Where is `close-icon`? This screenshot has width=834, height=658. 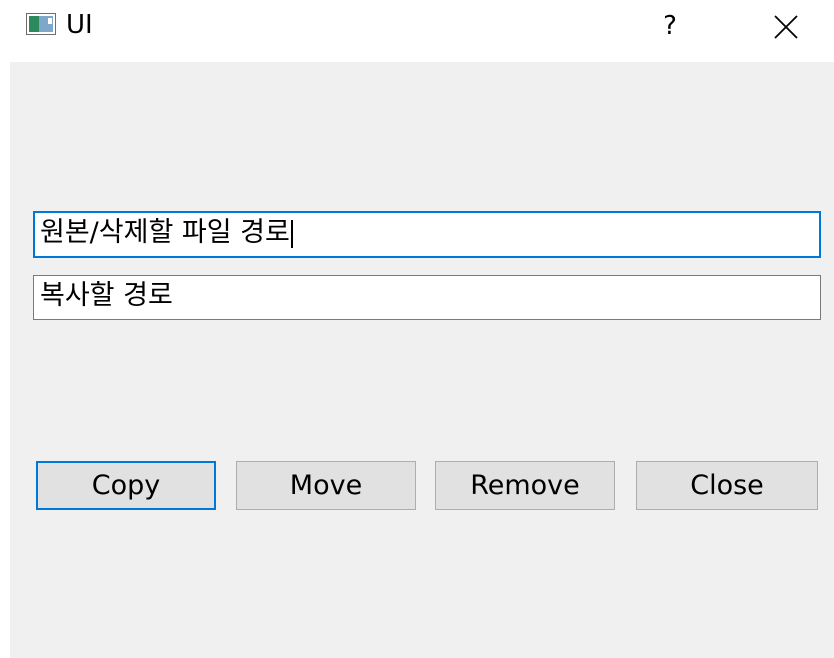
close-icon is located at coordinates (786, 27).